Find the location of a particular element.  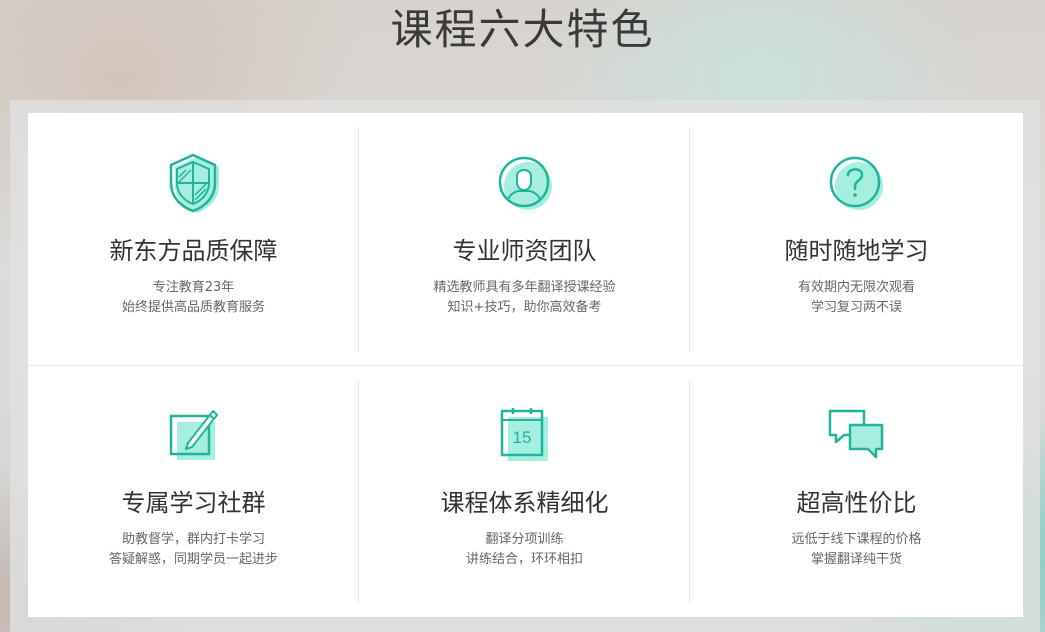

chat-bubbles-icon is located at coordinates (857, 436).